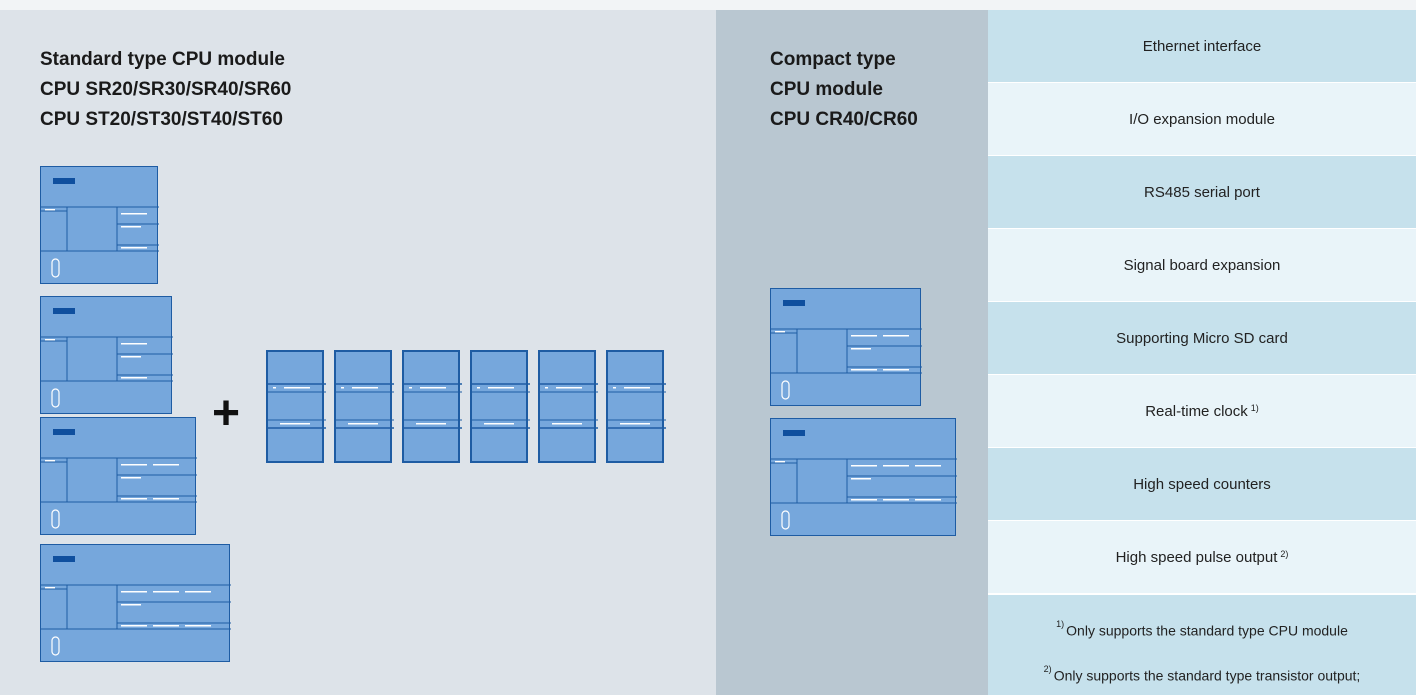 This screenshot has height=695, width=1416. What do you see at coordinates (1047, 669) in the screenshot?
I see `footnote-mark: 2)` at bounding box center [1047, 669].